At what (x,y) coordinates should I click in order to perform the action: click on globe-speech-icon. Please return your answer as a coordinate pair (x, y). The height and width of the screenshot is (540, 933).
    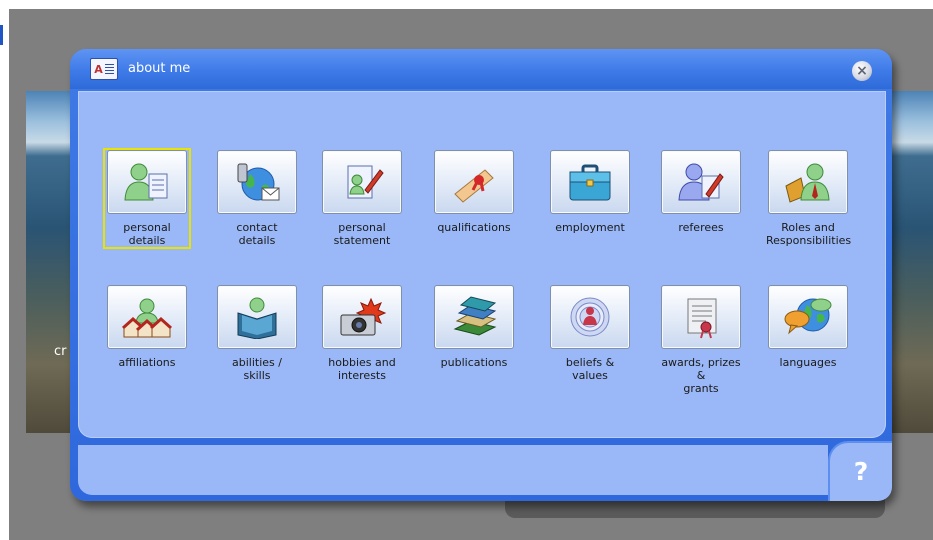
    Looking at the image, I should click on (808, 316).